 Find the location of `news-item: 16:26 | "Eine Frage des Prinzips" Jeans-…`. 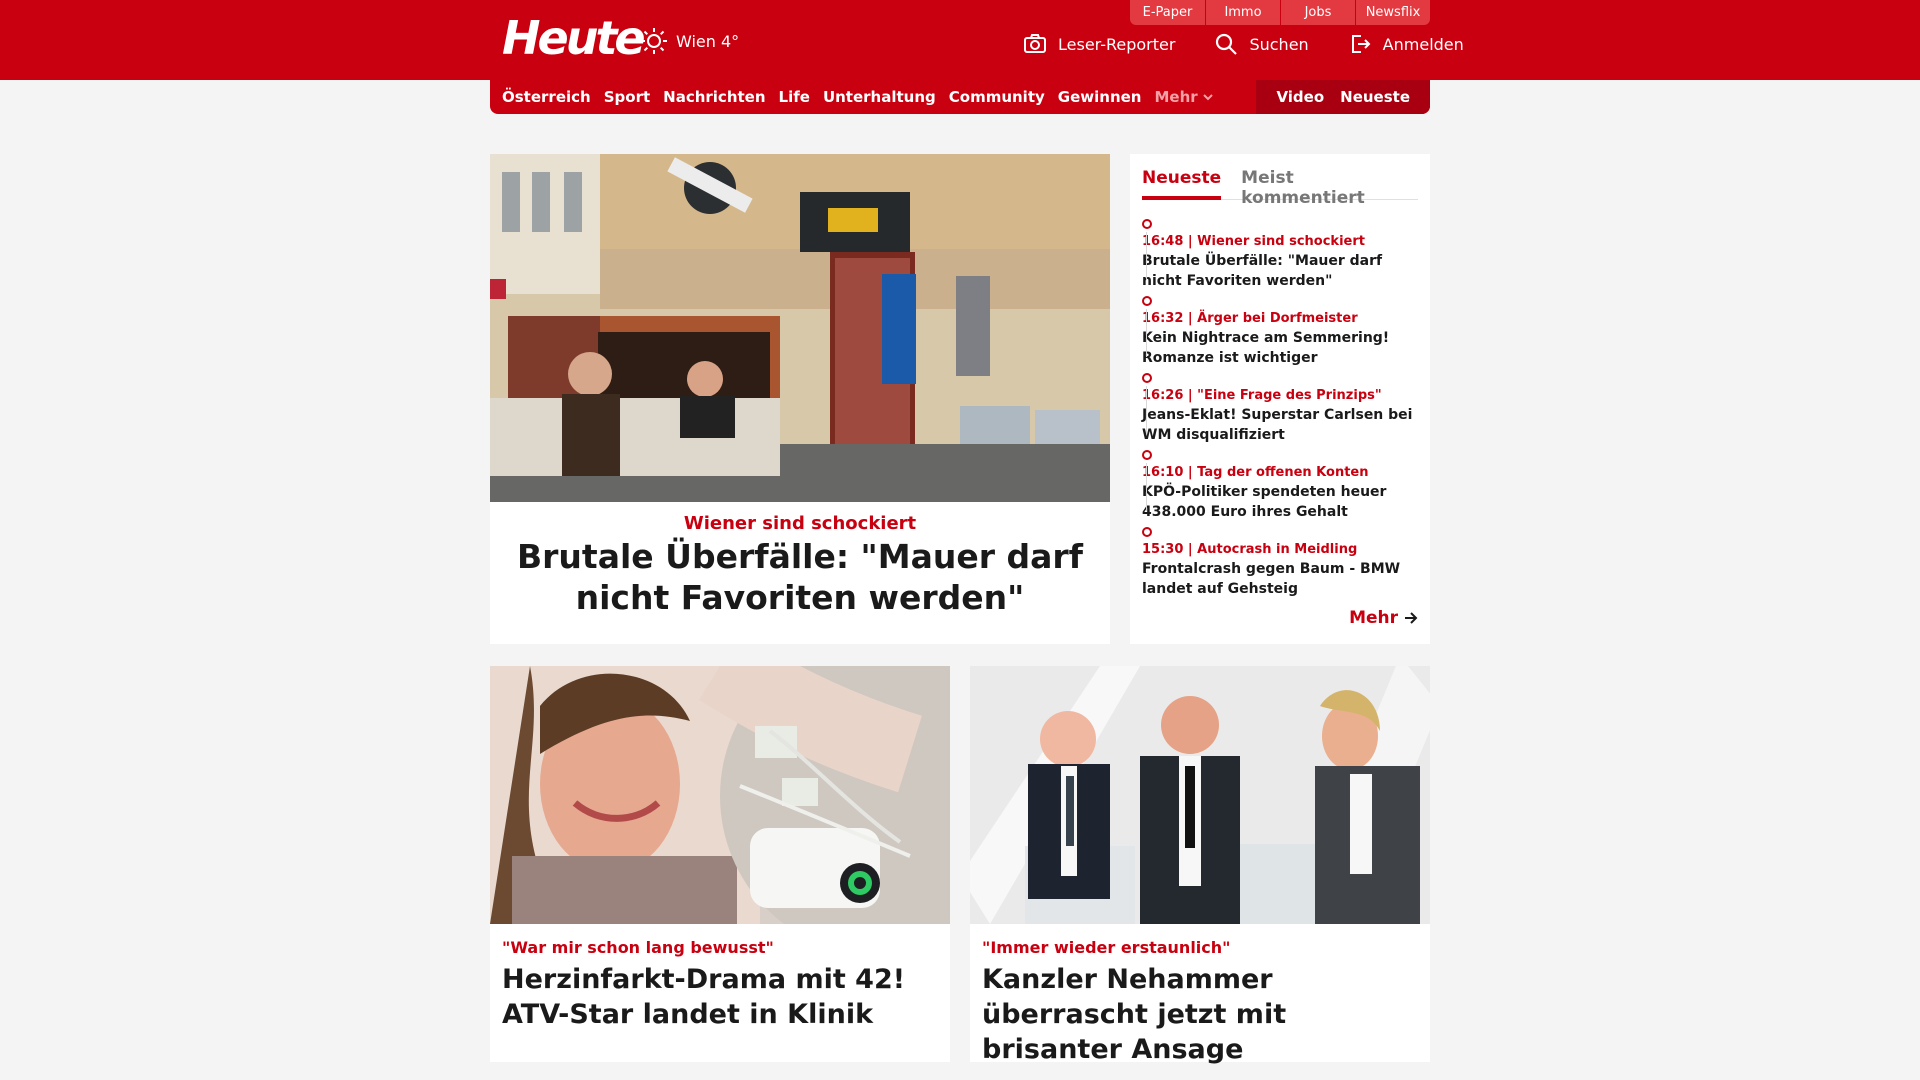

news-item: 16:26 | "Eine Frage des Prinzips" Jeans-… is located at coordinates (1280, 406).